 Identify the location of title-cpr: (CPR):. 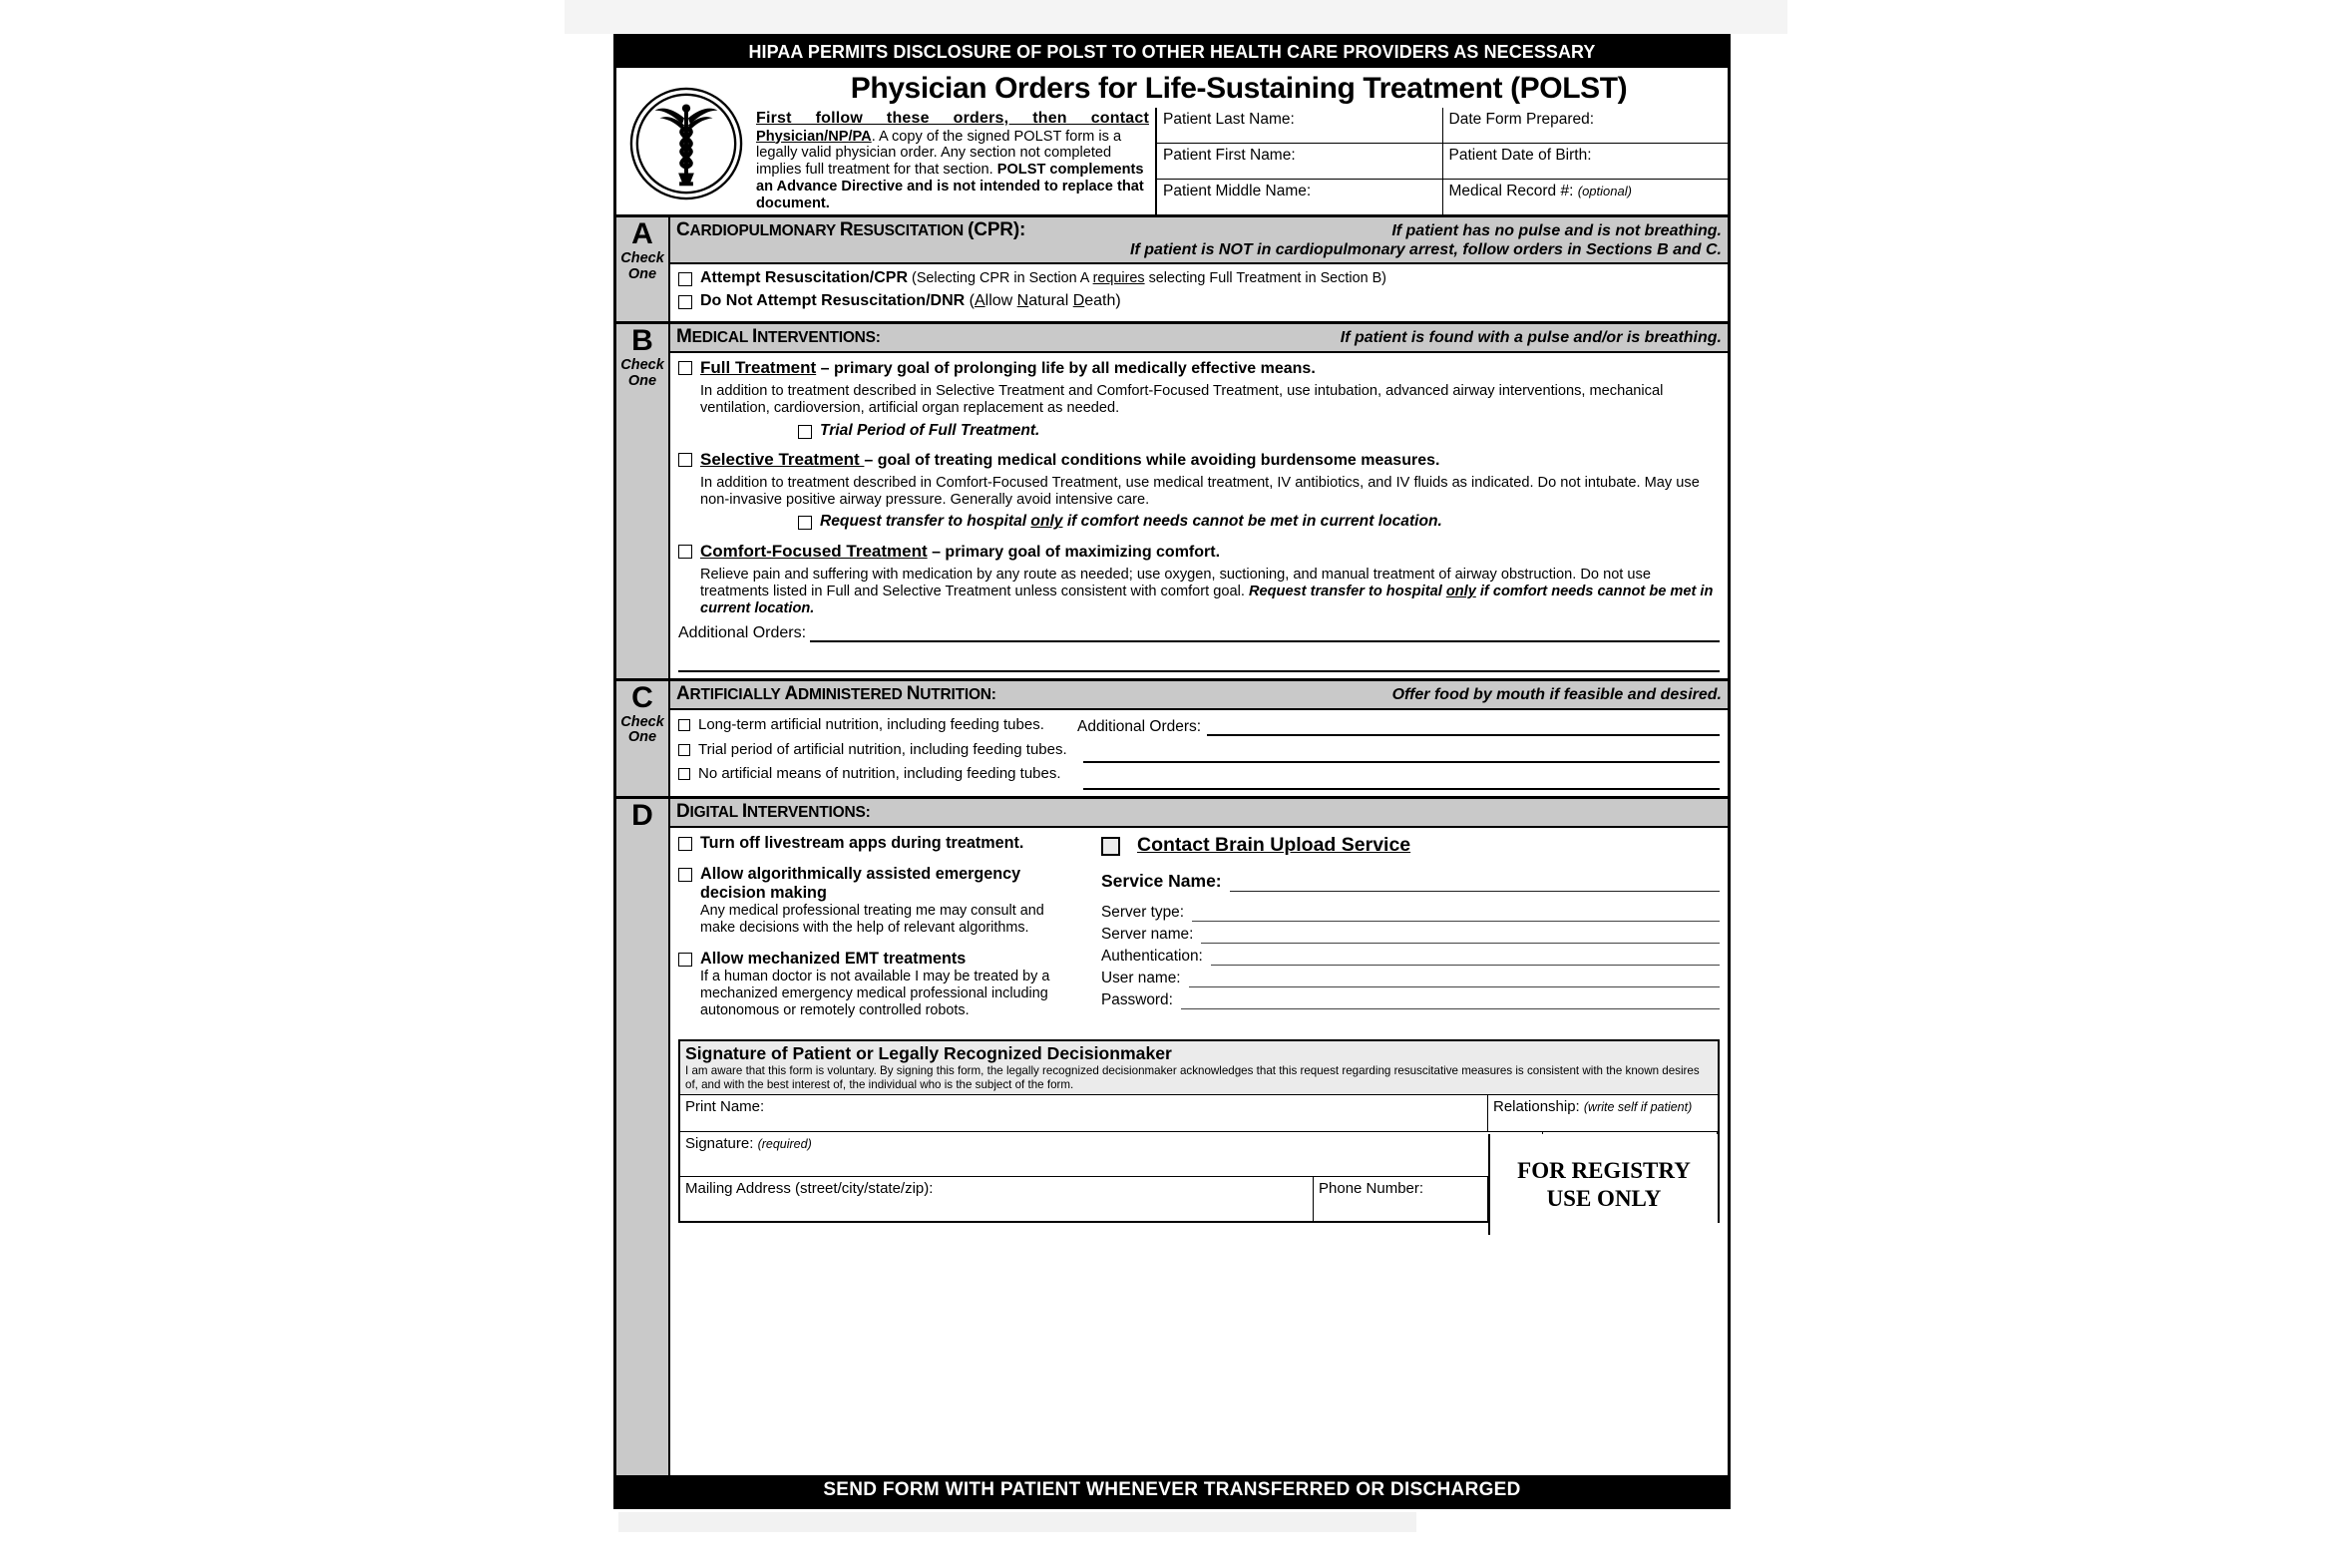
(997, 230).